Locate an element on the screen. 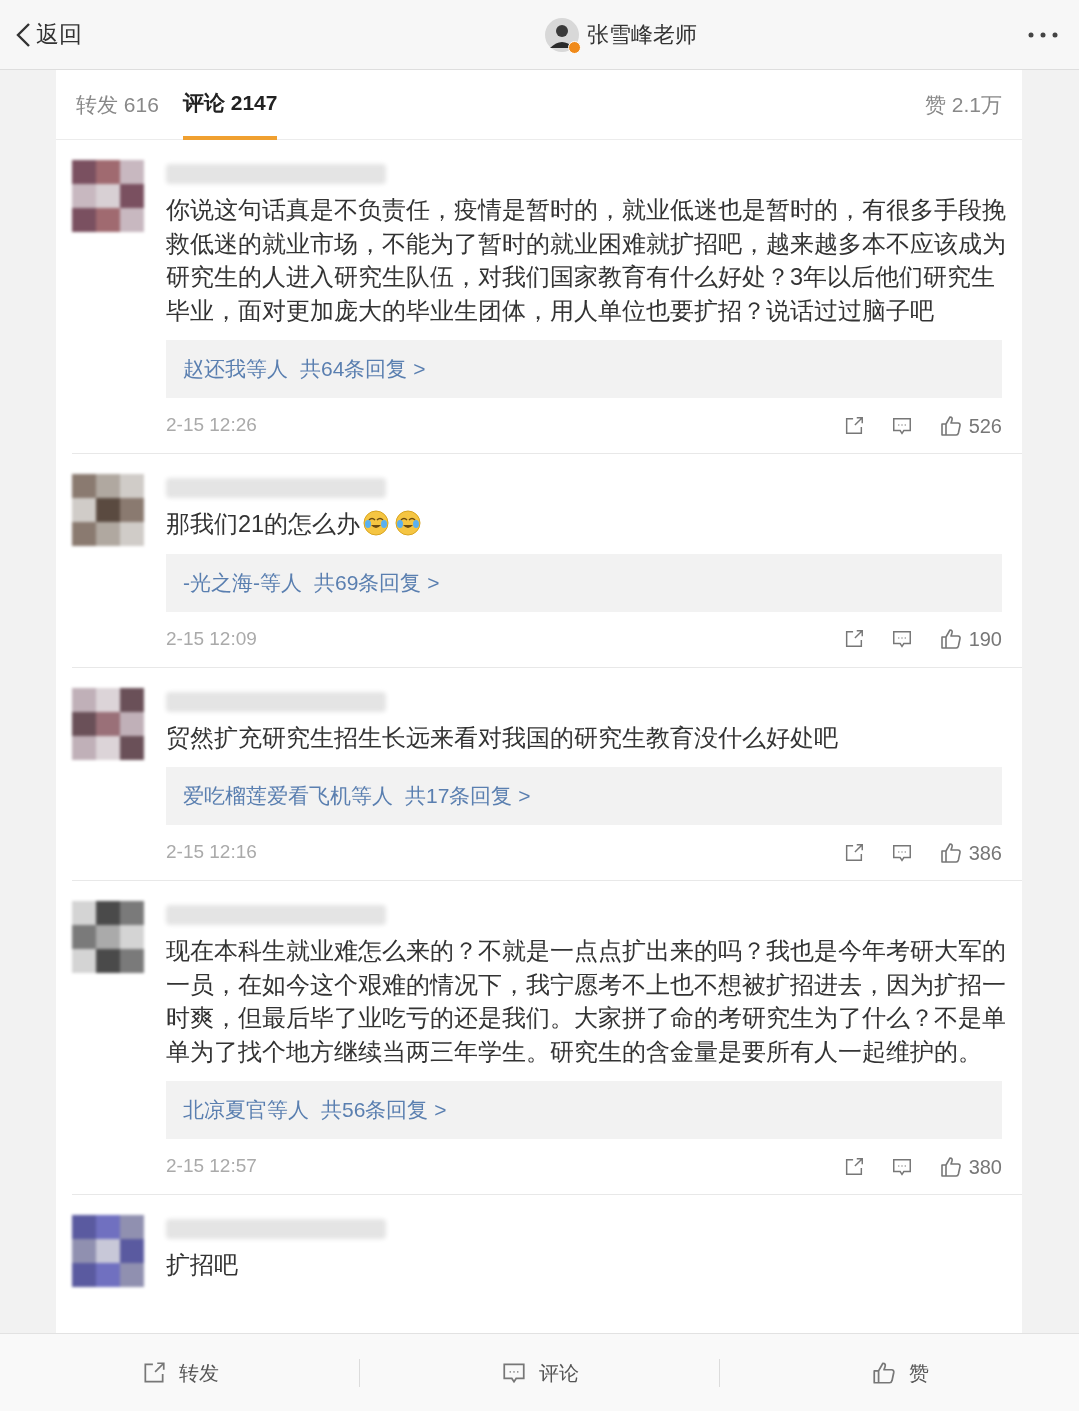  comment-time: 2-15 12:16 is located at coordinates (212, 852).